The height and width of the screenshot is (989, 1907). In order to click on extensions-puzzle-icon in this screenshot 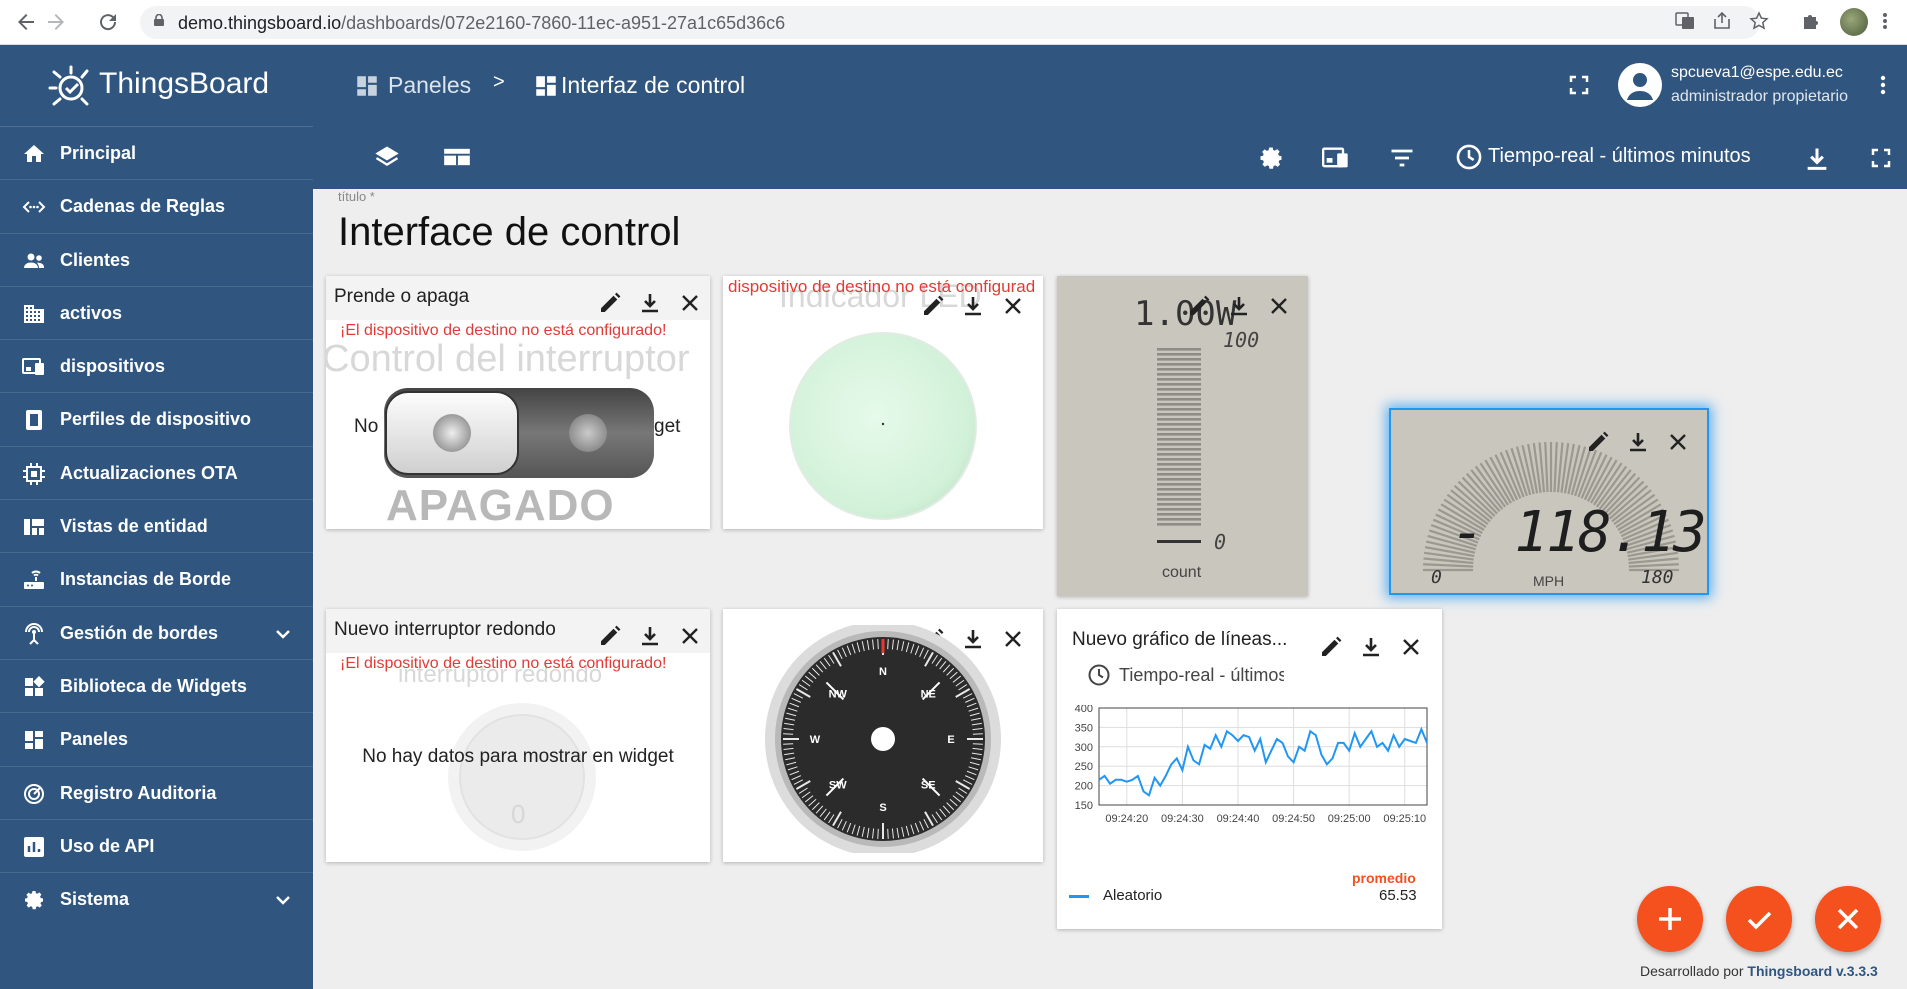, I will do `click(1811, 22)`.